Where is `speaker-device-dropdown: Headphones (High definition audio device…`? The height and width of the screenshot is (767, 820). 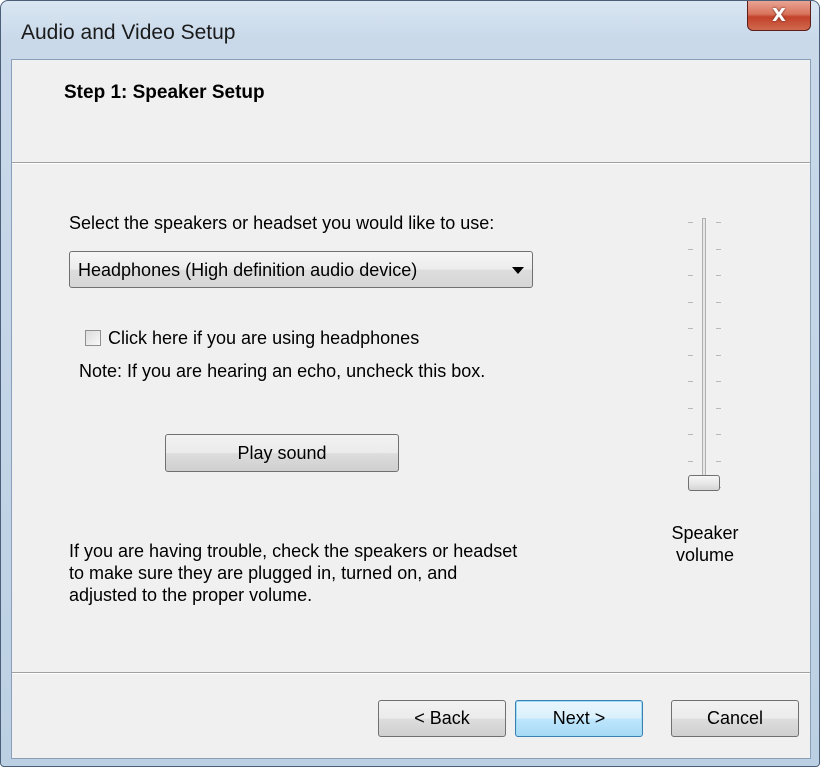 speaker-device-dropdown: Headphones (High definition audio device… is located at coordinates (301, 269).